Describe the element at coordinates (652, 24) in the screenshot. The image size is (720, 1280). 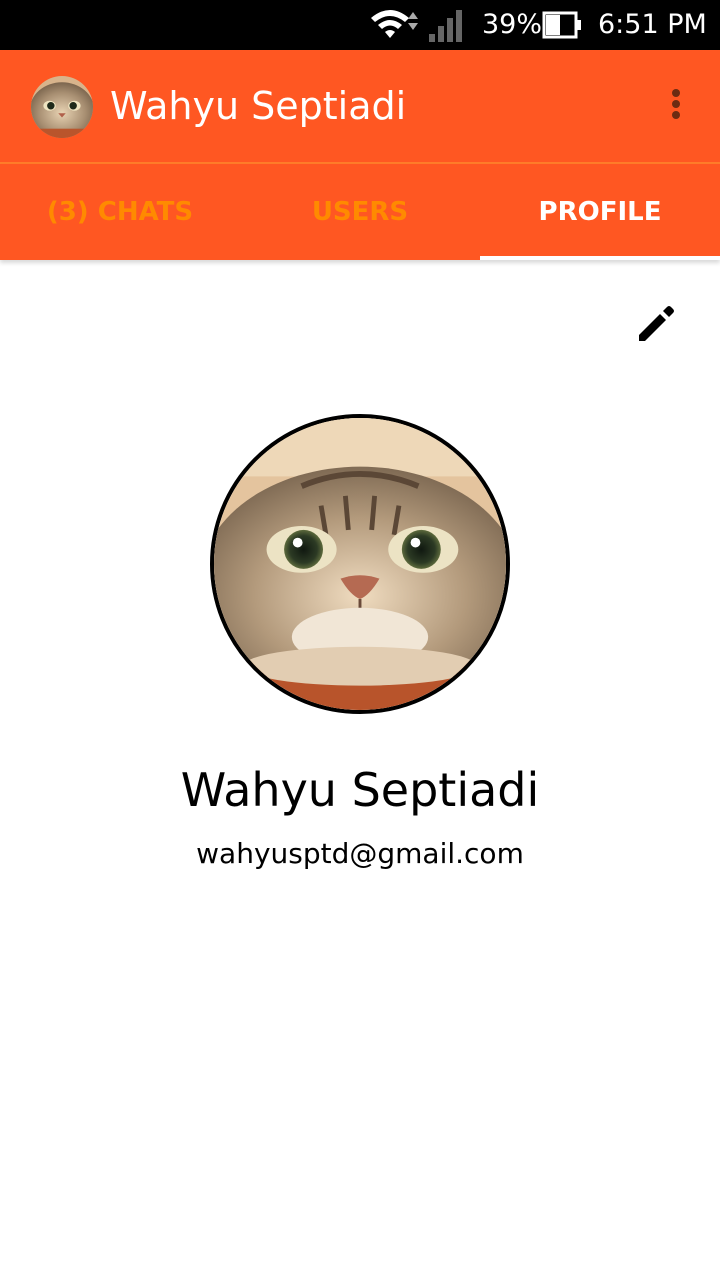
I see `clock: 6:51 PM` at that location.